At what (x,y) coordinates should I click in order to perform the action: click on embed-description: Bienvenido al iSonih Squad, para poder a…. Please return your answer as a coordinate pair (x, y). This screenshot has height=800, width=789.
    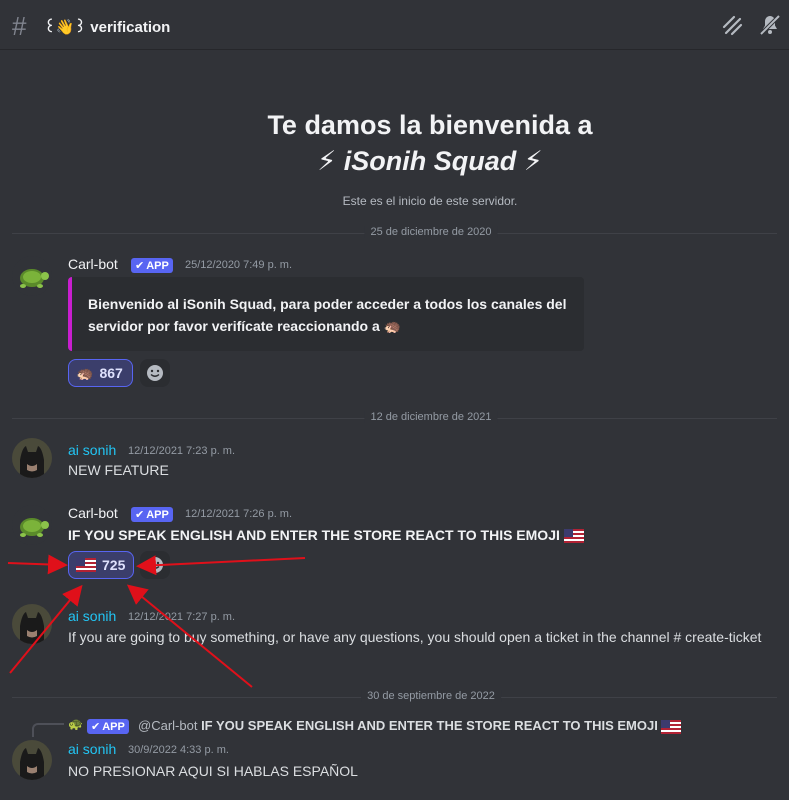
    Looking at the image, I should click on (327, 315).